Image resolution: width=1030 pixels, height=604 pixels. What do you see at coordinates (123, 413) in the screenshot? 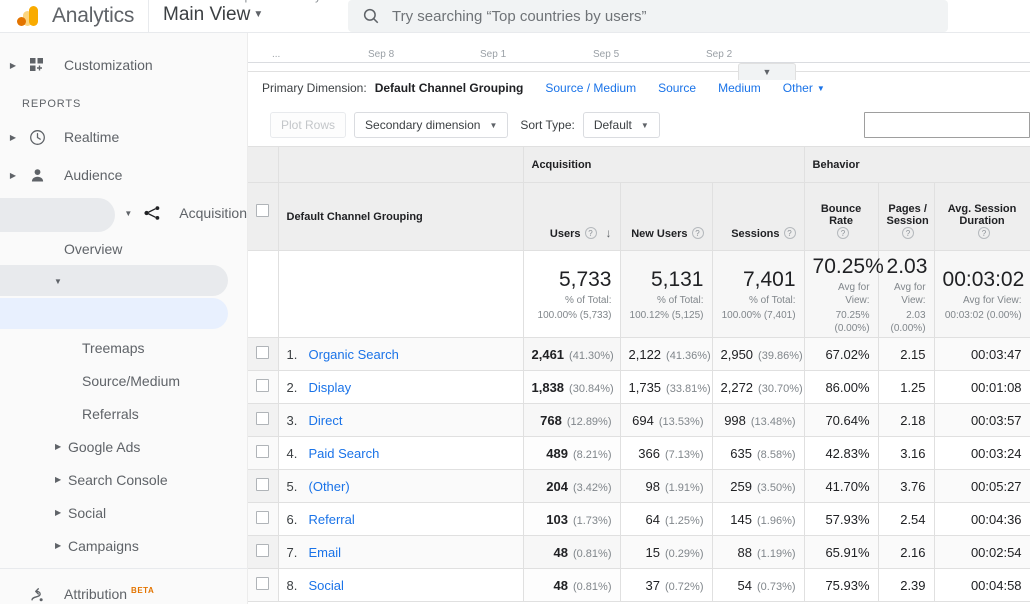
I see `sidebar-item-referrals: Referrals` at bounding box center [123, 413].